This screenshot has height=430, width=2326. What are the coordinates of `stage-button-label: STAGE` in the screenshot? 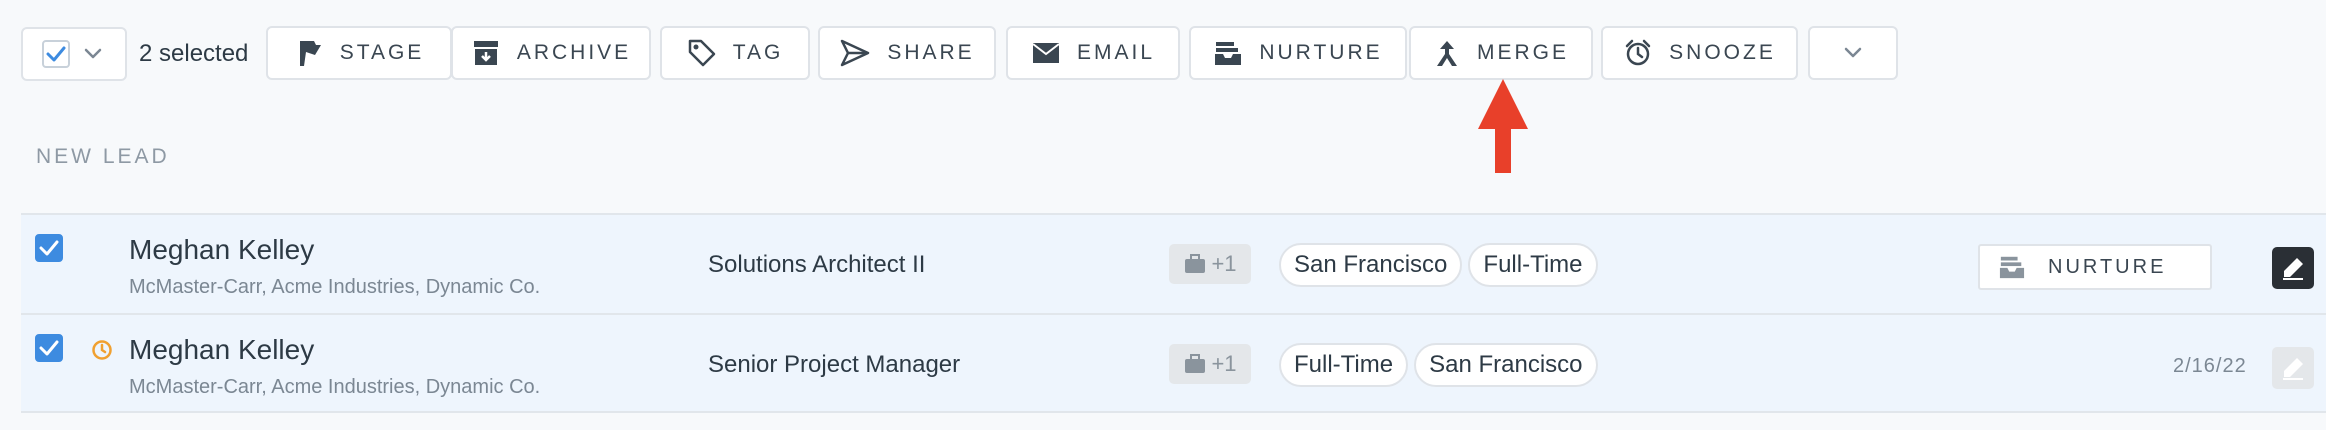 It's located at (382, 52).